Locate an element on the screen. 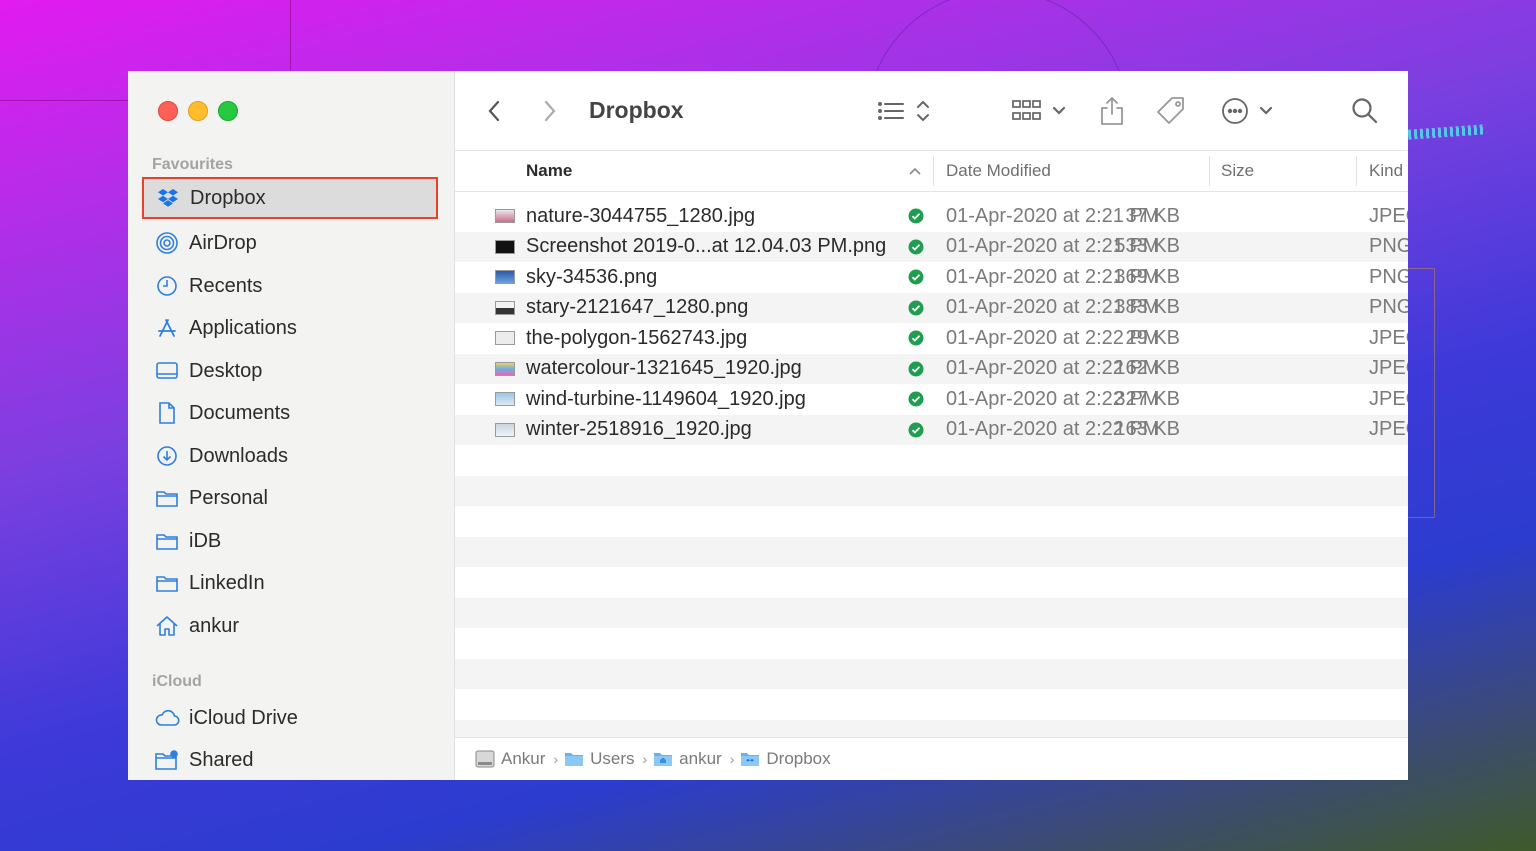 This screenshot has height=851, width=1536. cloud-icon is located at coordinates (167, 718).